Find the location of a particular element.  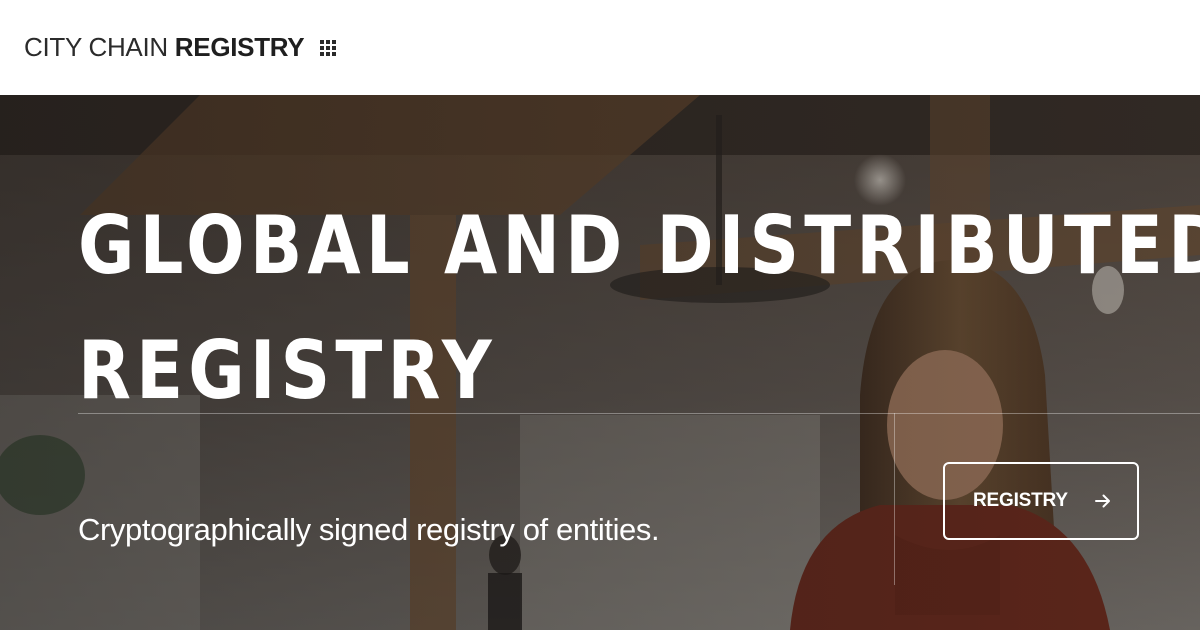

logo-text-bold: REGISTRY is located at coordinates (239, 46).